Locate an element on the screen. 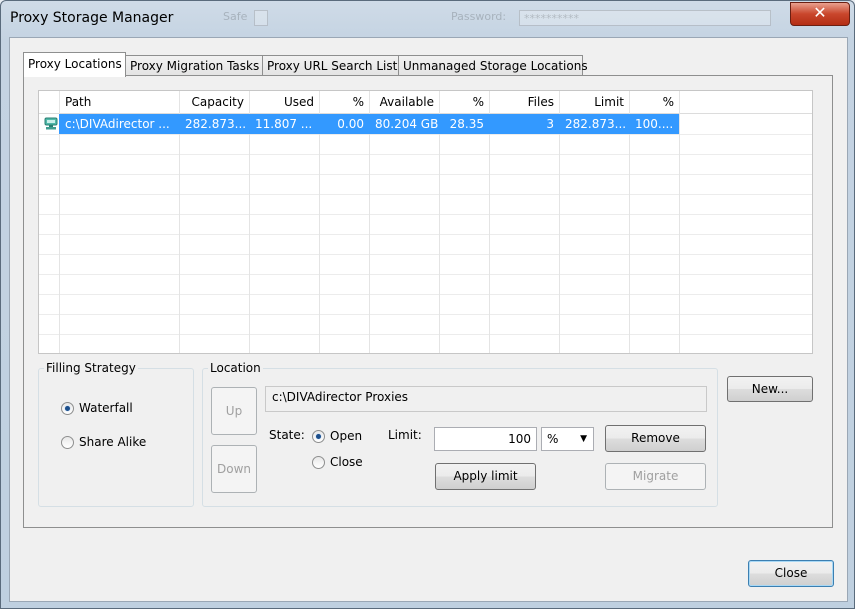  location-path-field: c:\DIVAdirector Proxies is located at coordinates (486, 399).